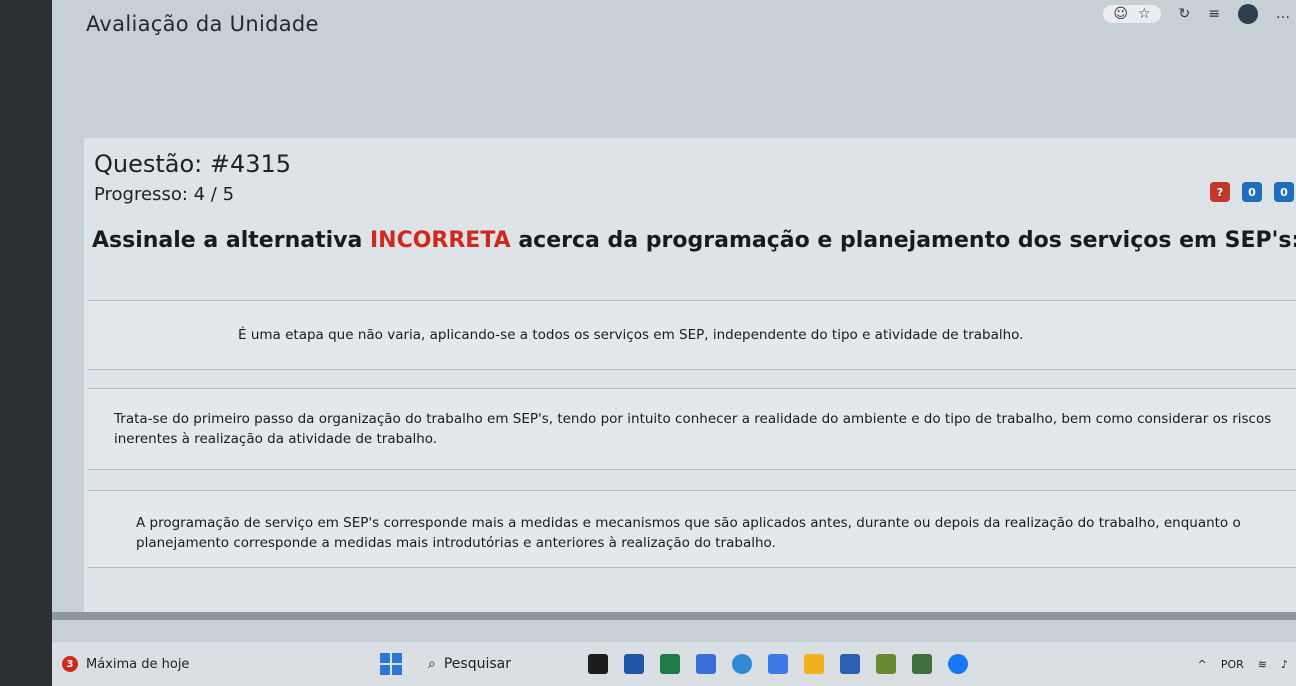 Image resolution: width=1296 pixels, height=686 pixels. I want to click on system-tray: ^ POR ≋ ♪, so click(1243, 664).